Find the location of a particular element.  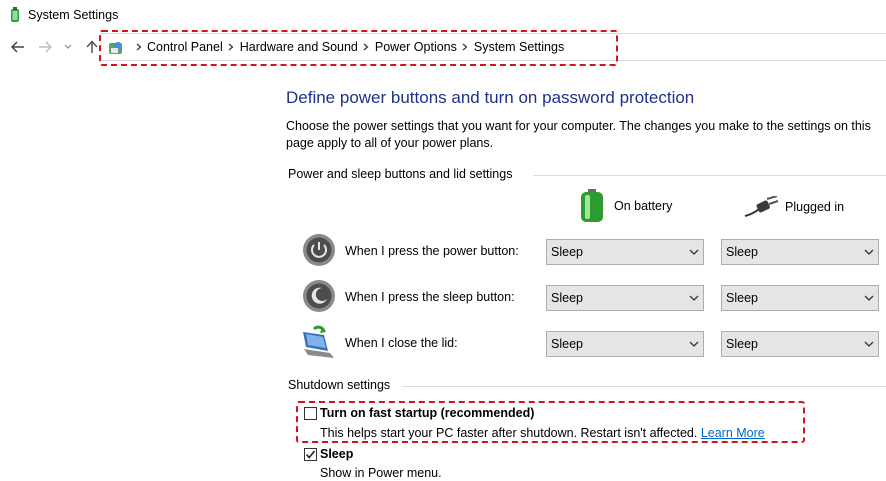

column-plugged-in: Plugged in is located at coordinates (793, 207).